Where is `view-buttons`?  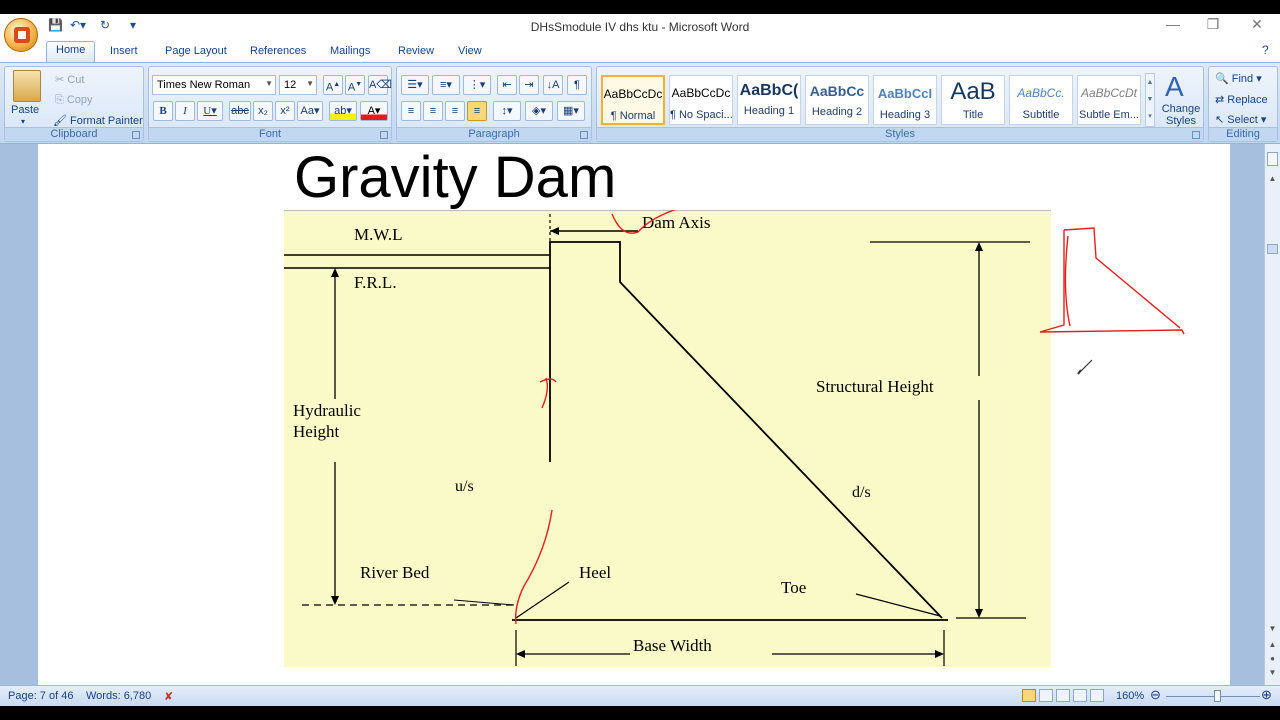
view-buttons is located at coordinates (1064, 696).